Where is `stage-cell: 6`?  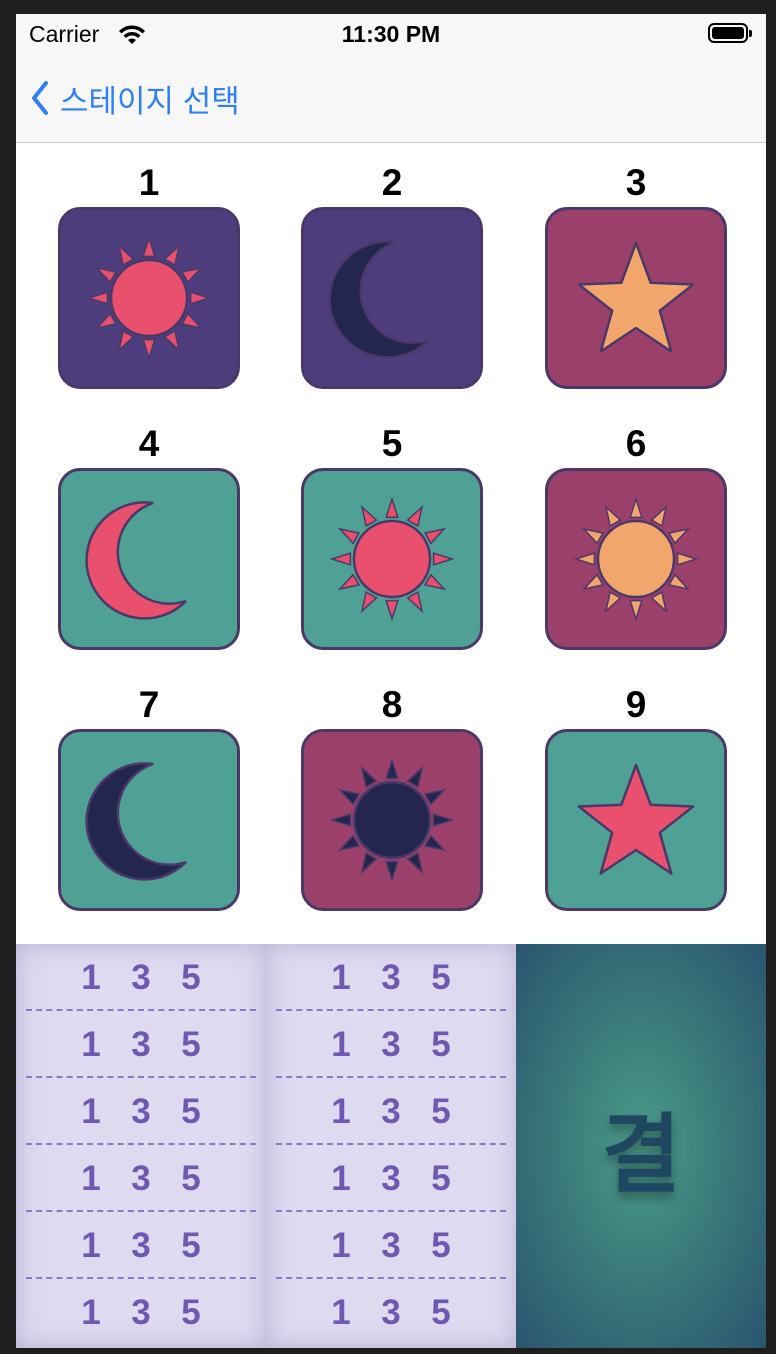
stage-cell: 6 is located at coordinates (636, 536).